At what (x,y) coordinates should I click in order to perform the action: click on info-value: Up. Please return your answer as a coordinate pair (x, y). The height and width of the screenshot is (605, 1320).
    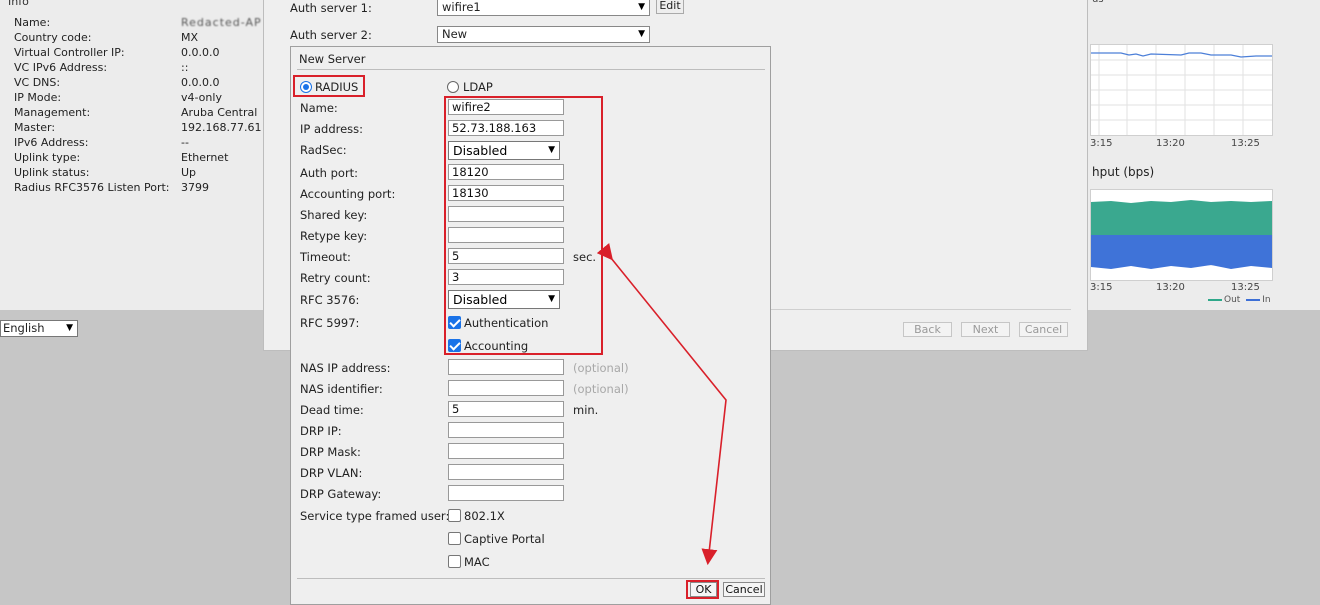
    Looking at the image, I should click on (189, 172).